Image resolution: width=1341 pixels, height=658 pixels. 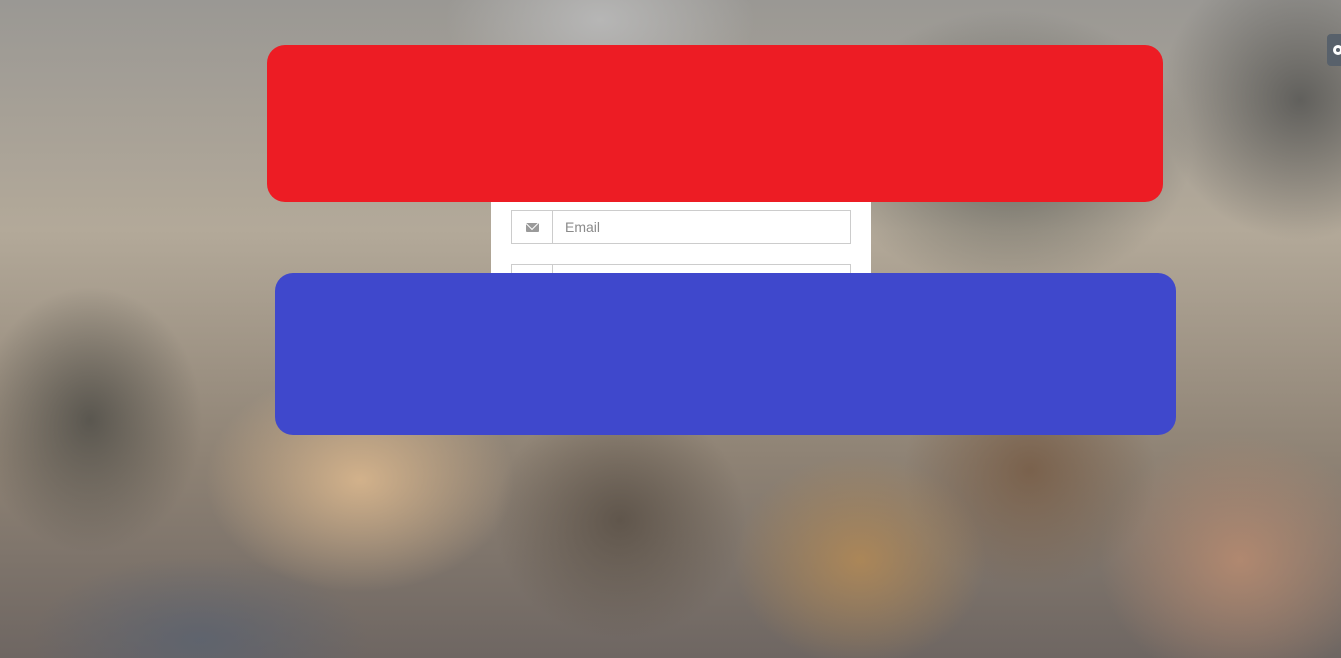 I want to click on envelope-icon, so click(x=532, y=227).